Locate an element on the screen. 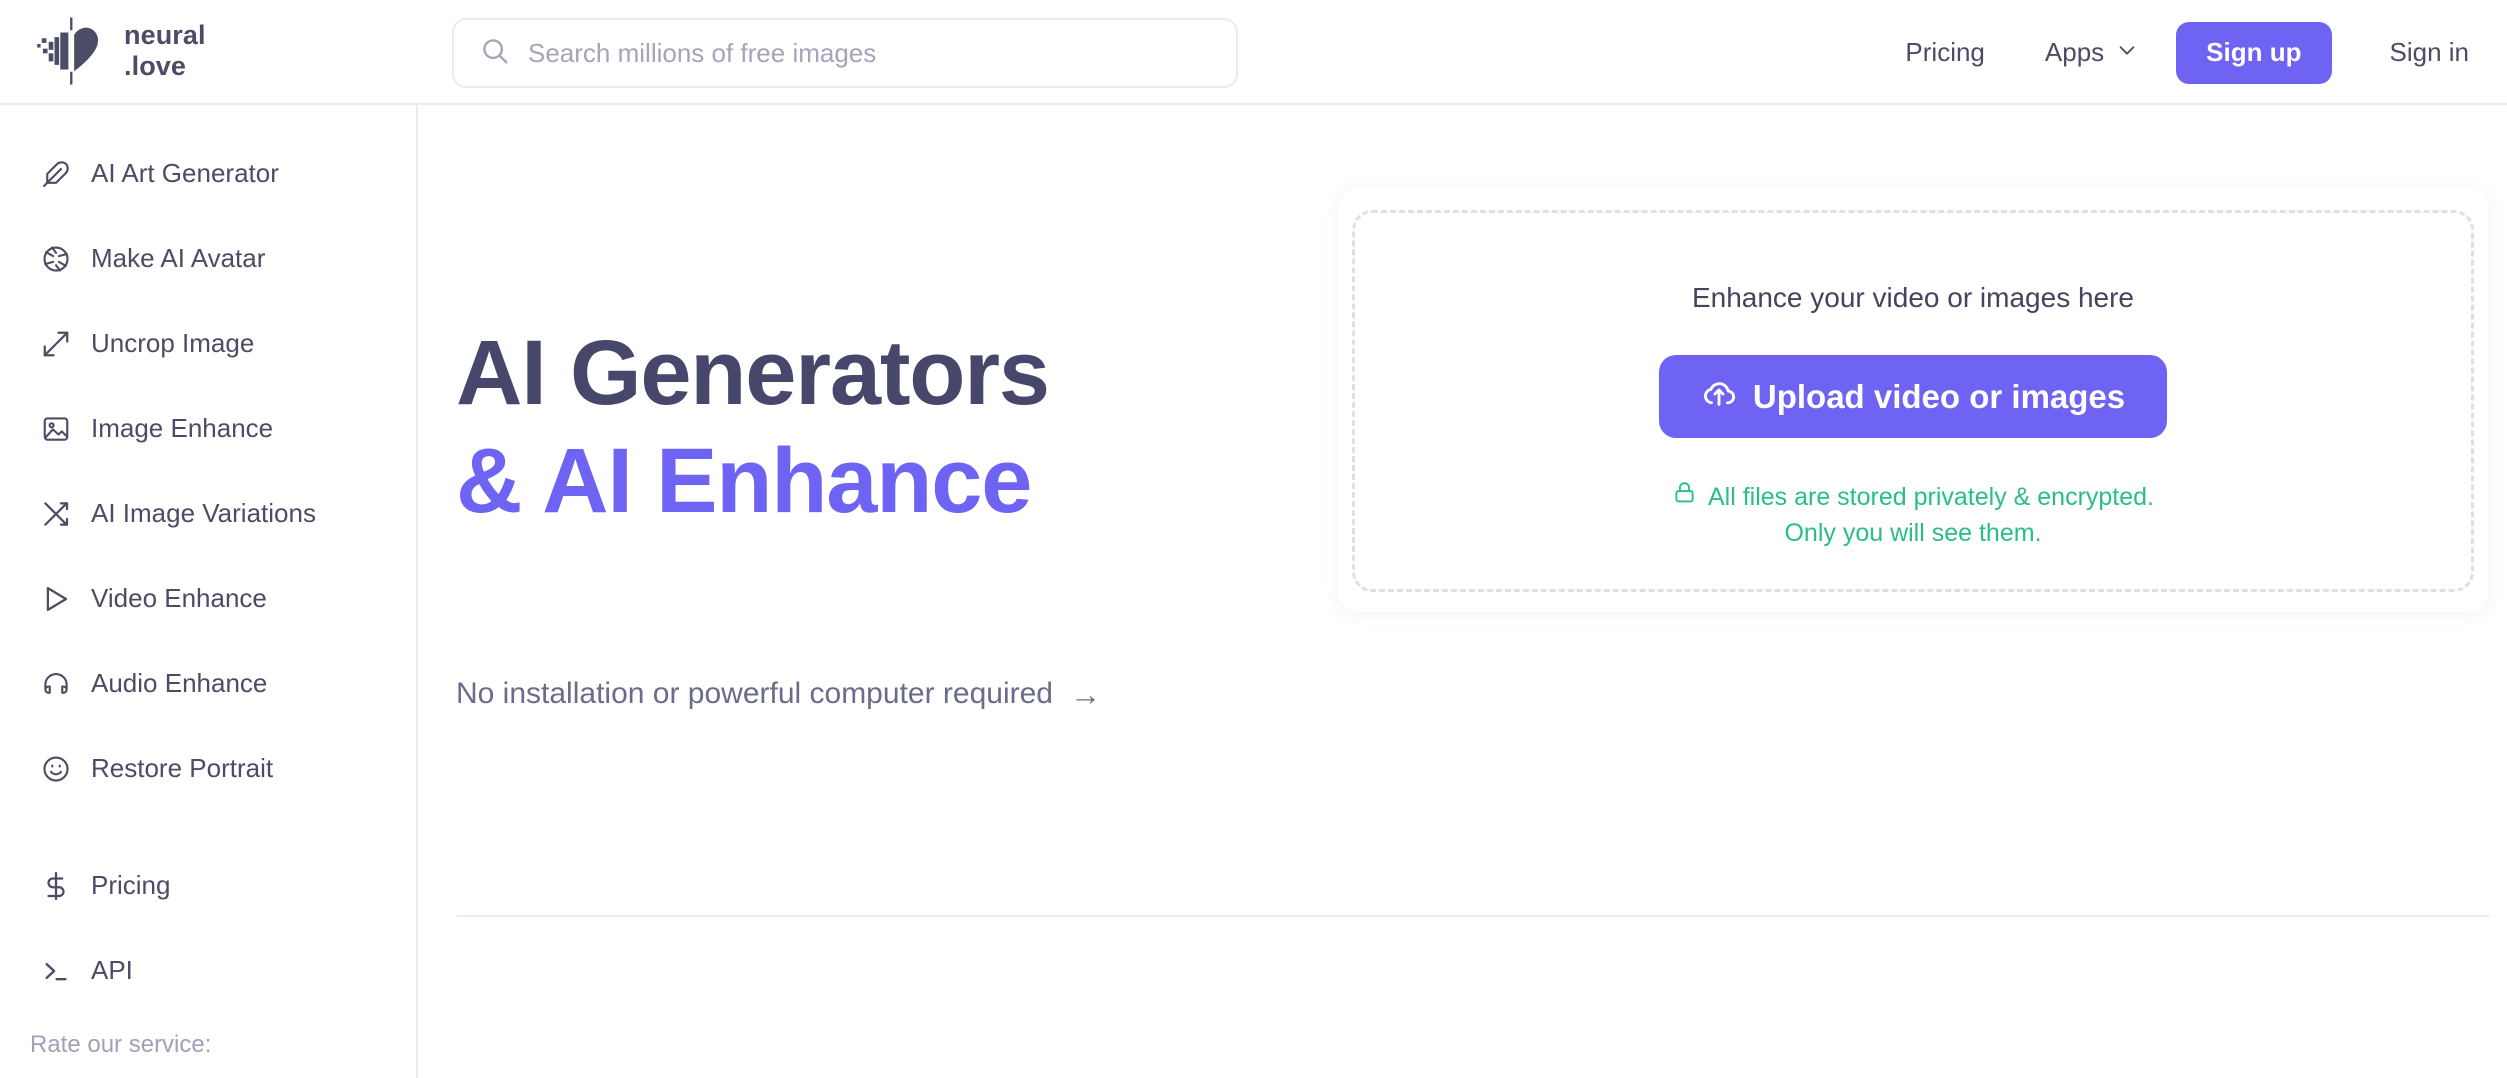 The image size is (2507, 1078). upload-button: Upload video or images is located at coordinates (1913, 396).